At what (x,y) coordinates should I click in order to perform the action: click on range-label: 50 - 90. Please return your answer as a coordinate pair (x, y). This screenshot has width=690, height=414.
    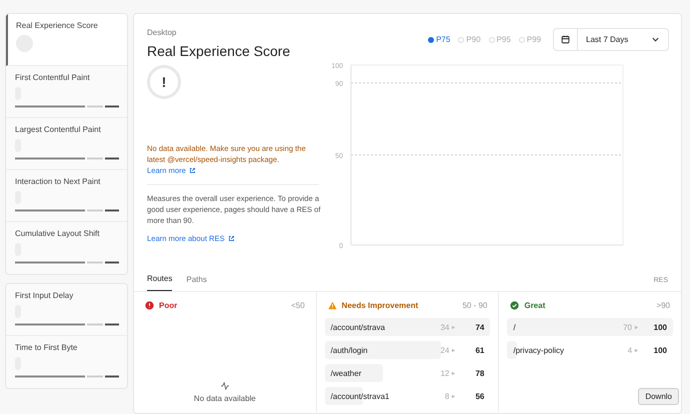
    Looking at the image, I should click on (475, 305).